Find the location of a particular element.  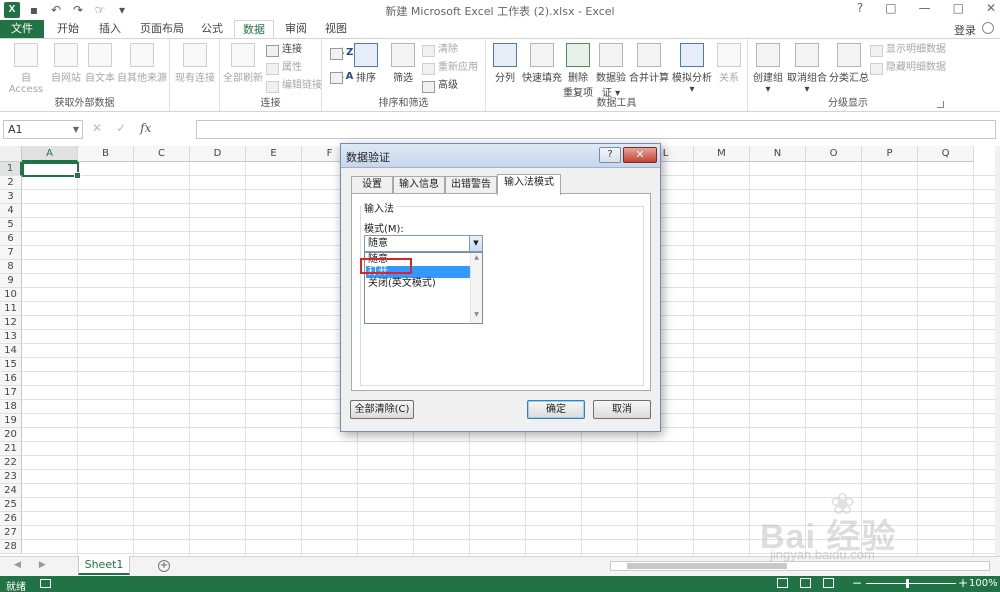

row-header: 7 is located at coordinates (11, 253).